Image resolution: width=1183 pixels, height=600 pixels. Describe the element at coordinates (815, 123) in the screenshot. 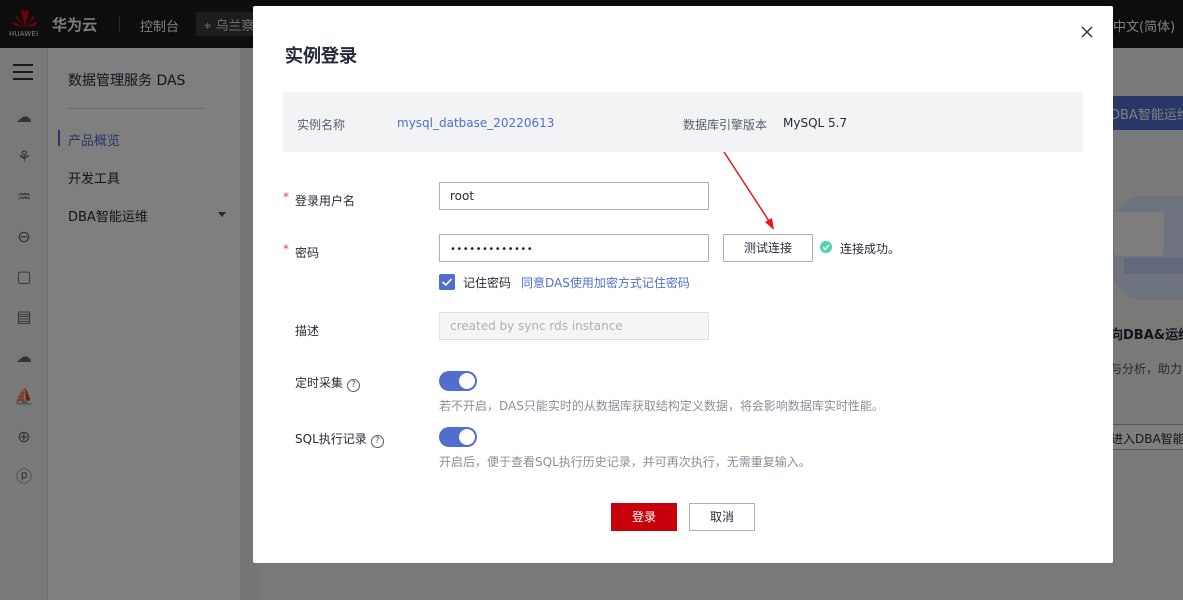

I see `engine-version-value: MySQL 5.7` at that location.